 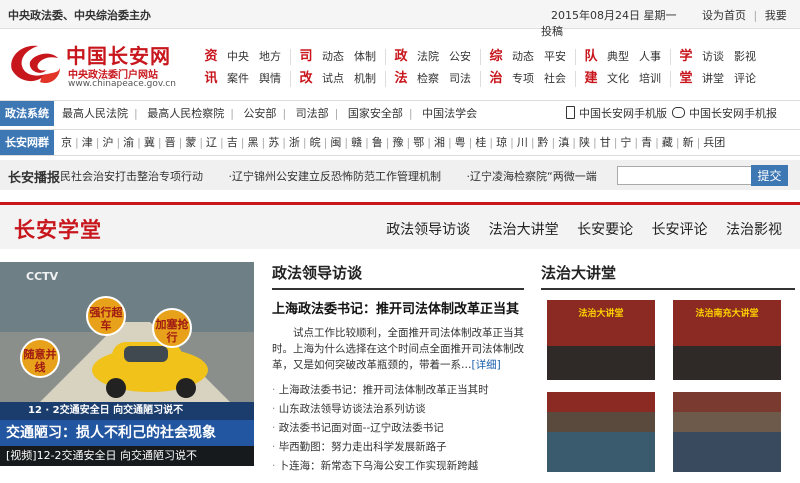 What do you see at coordinates (688, 175) in the screenshot?
I see `search-input` at bounding box center [688, 175].